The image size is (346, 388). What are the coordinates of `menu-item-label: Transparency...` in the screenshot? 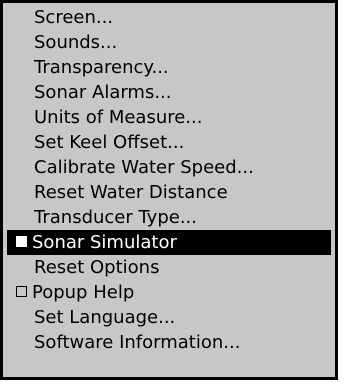 It's located at (101, 67).